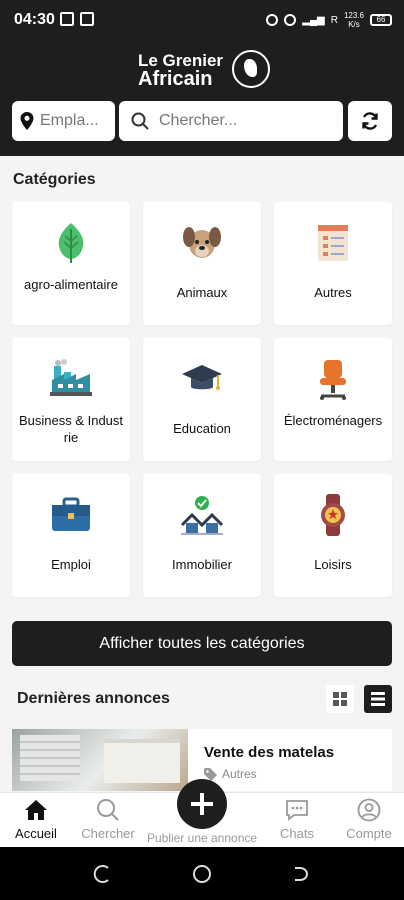 The height and width of the screenshot is (900, 404). What do you see at coordinates (202, 564) in the screenshot?
I see `category-label: Immobilier` at bounding box center [202, 564].